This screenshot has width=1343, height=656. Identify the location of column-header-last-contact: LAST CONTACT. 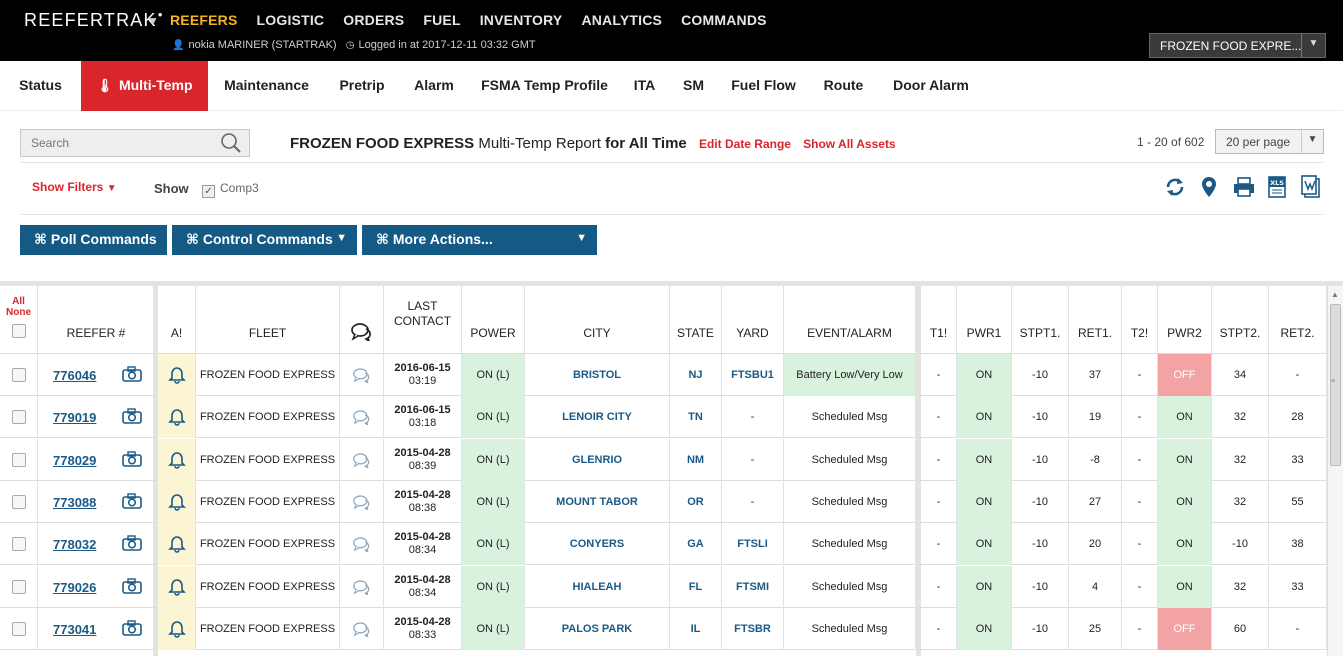
(423, 320).